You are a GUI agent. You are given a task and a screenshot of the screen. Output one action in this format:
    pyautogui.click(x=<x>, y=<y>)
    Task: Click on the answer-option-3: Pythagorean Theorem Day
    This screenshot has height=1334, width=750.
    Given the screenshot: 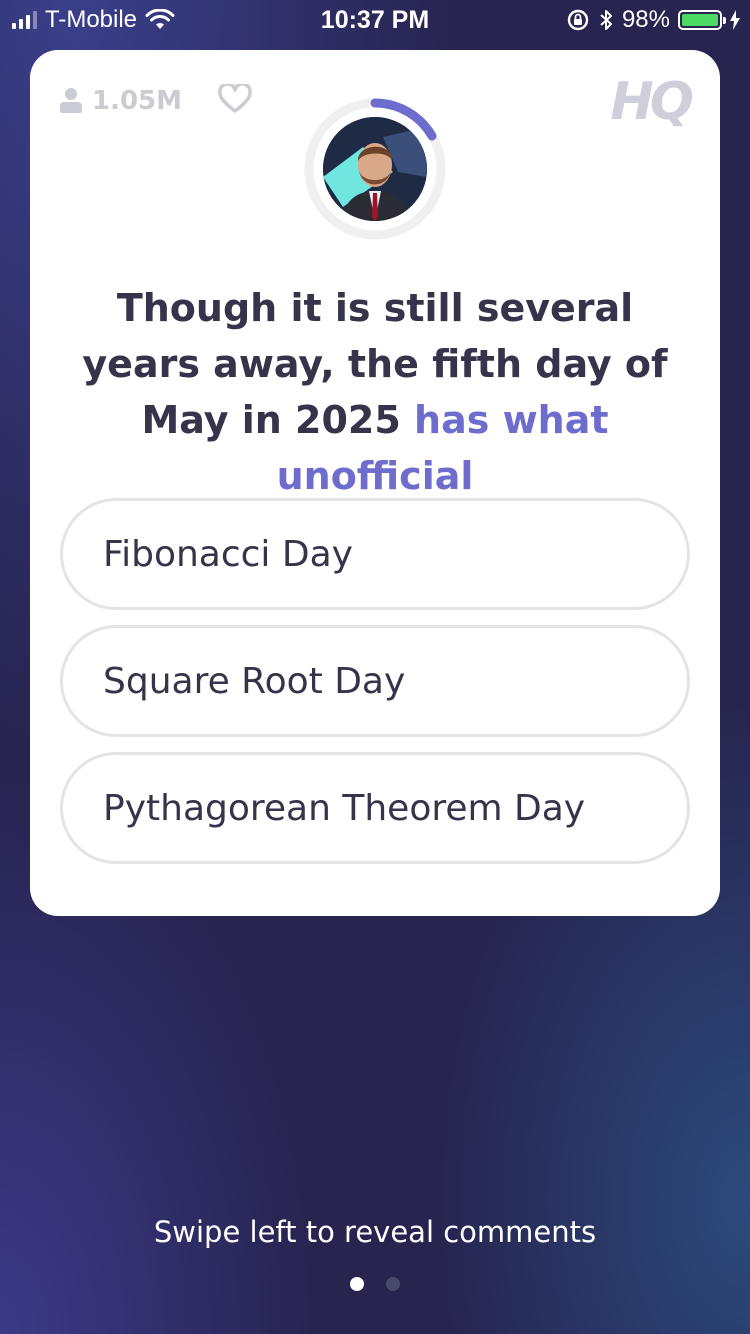 What is the action you would take?
    pyautogui.click(x=375, y=808)
    